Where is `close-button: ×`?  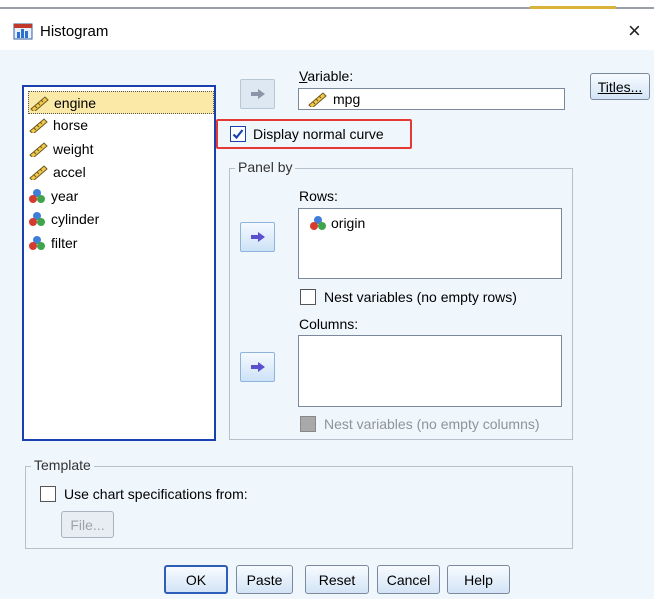
close-button: × is located at coordinates (634, 31).